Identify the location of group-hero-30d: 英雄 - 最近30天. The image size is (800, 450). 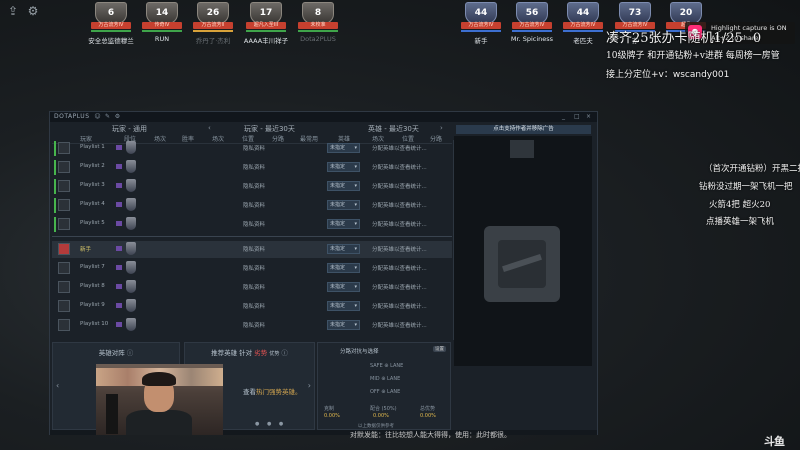
(393, 129).